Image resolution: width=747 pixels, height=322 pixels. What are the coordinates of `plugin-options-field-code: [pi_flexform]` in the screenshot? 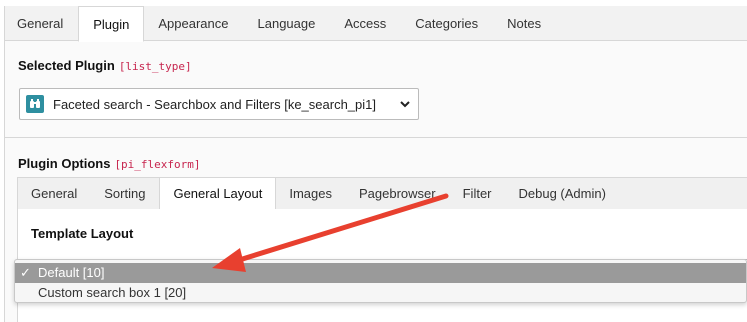 It's located at (157, 164).